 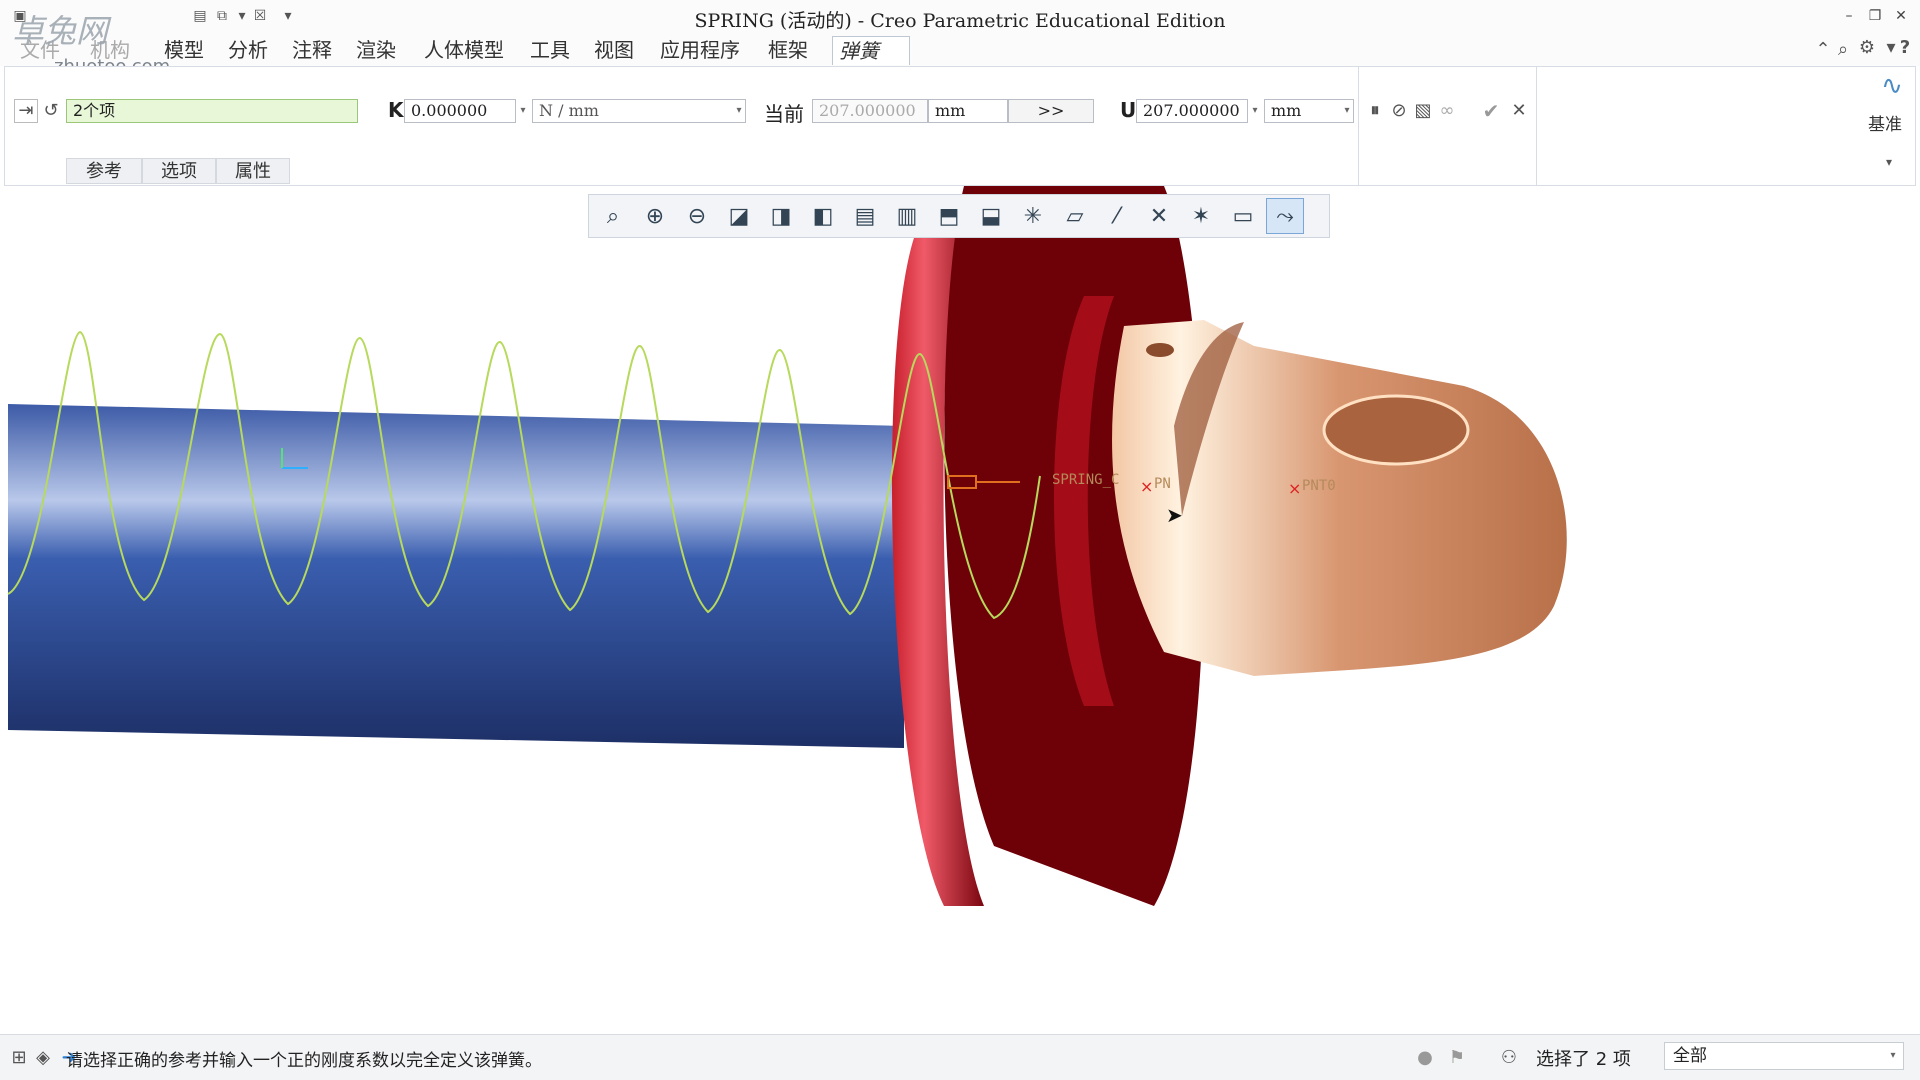 What do you see at coordinates (1160, 350) in the screenshot?
I see `eye-pinhole` at bounding box center [1160, 350].